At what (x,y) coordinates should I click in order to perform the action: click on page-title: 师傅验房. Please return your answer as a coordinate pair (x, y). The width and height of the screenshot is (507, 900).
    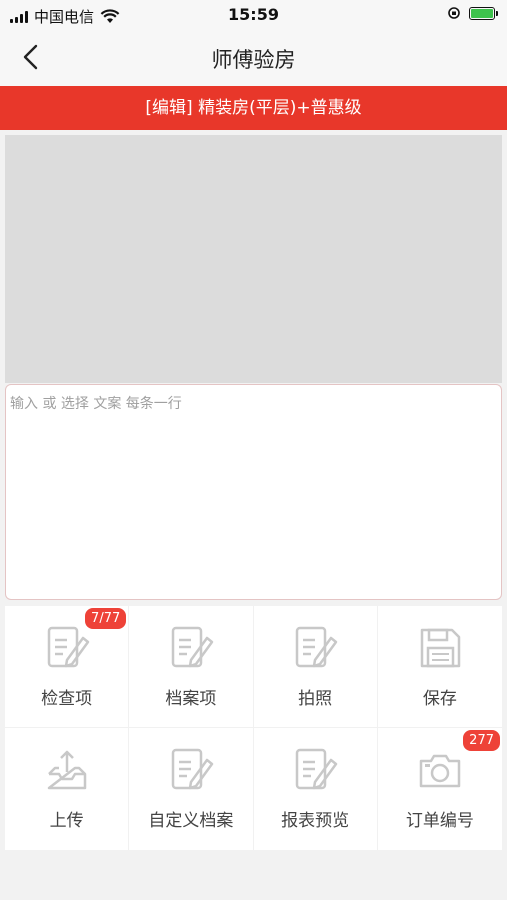
    Looking at the image, I should click on (253, 60).